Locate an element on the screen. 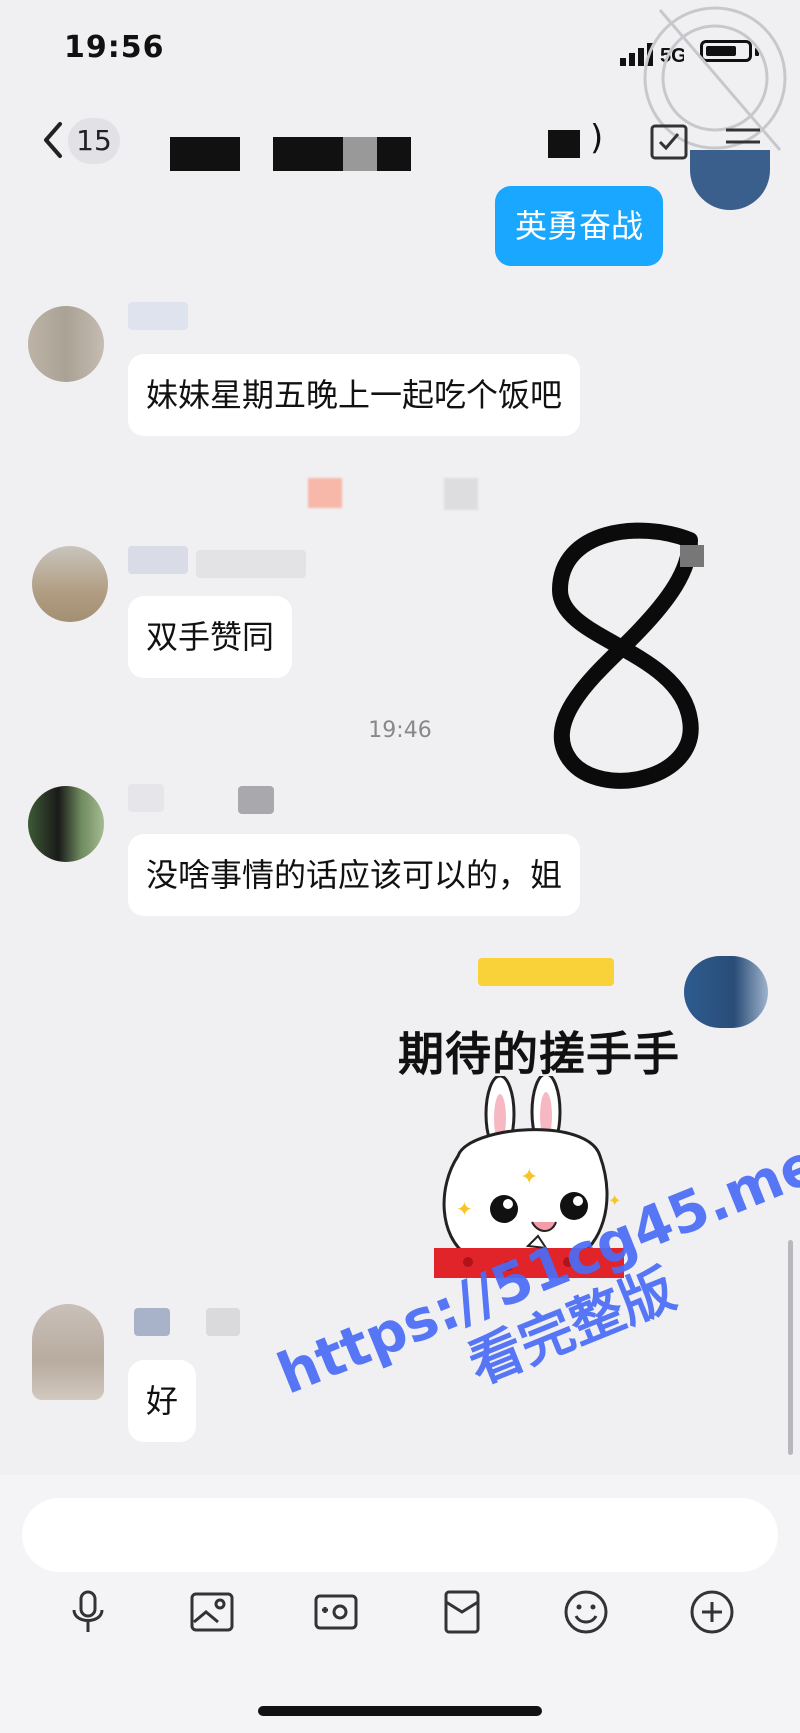 The width and height of the screenshot is (800, 1733). handwritten-eight is located at coordinates (625, 655).